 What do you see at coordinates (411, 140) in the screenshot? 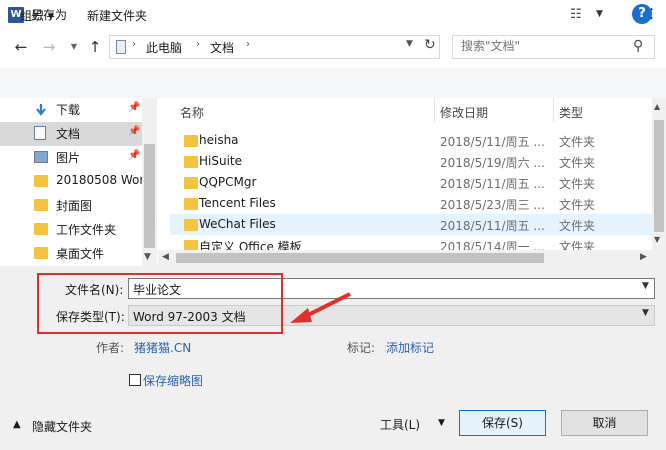
I see `file-row: heisha 2018/5/11/周五 ... 文件夹` at bounding box center [411, 140].